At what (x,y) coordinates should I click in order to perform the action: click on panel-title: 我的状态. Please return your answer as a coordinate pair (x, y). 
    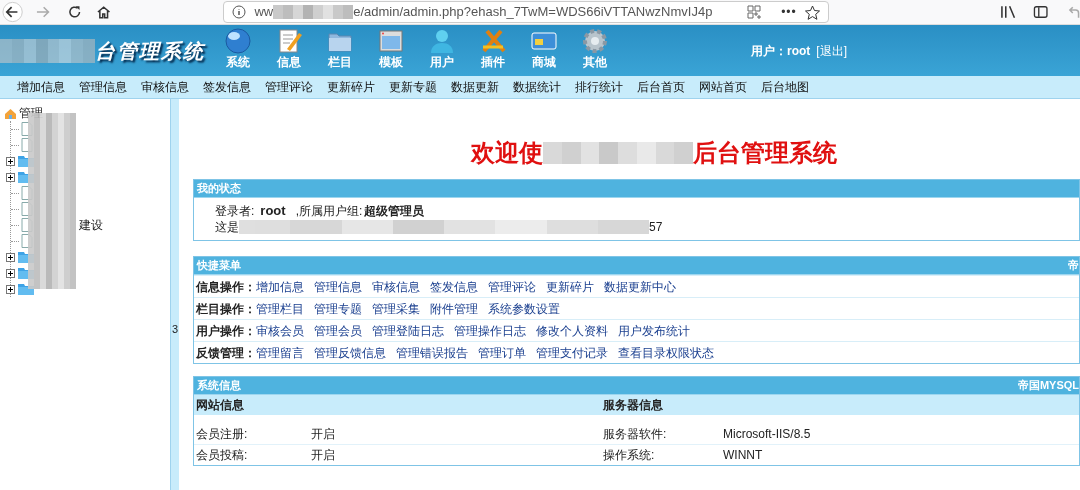
    Looking at the image, I should click on (219, 189).